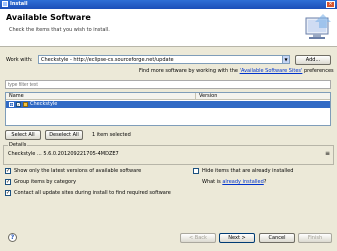 This screenshot has height=251, width=337. I want to click on help-icon: ?, so click(12, 237).